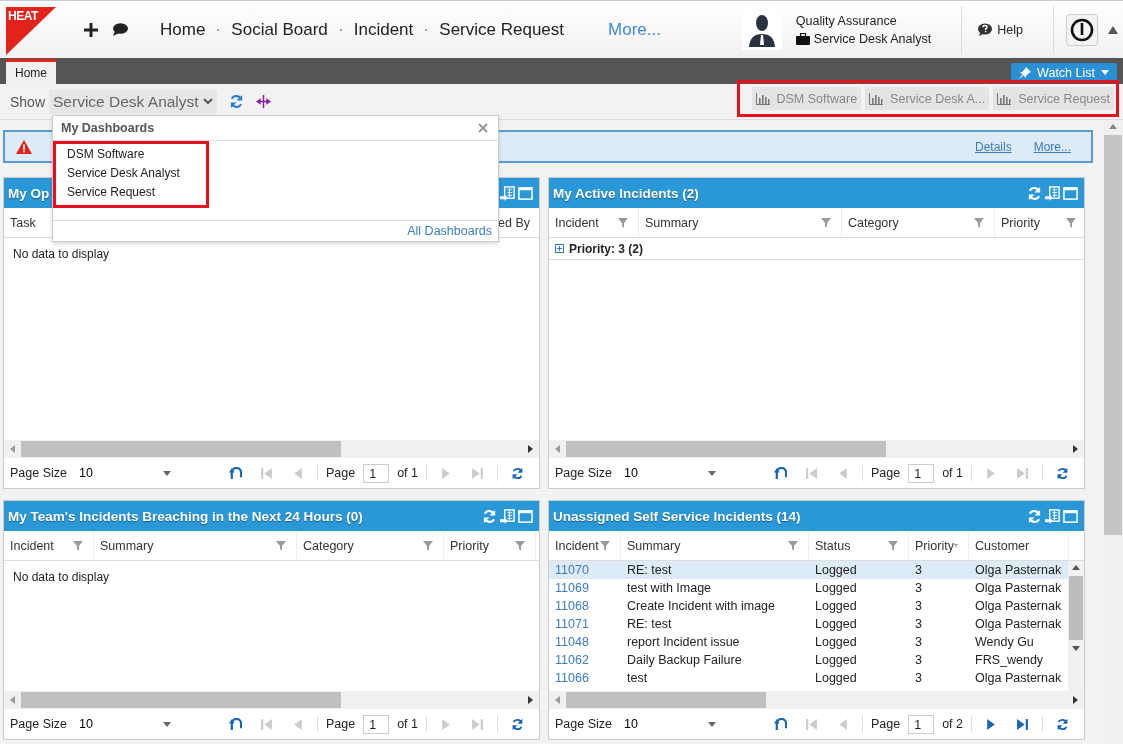  What do you see at coordinates (383, 29) in the screenshot?
I see `nav-link: Incident` at bounding box center [383, 29].